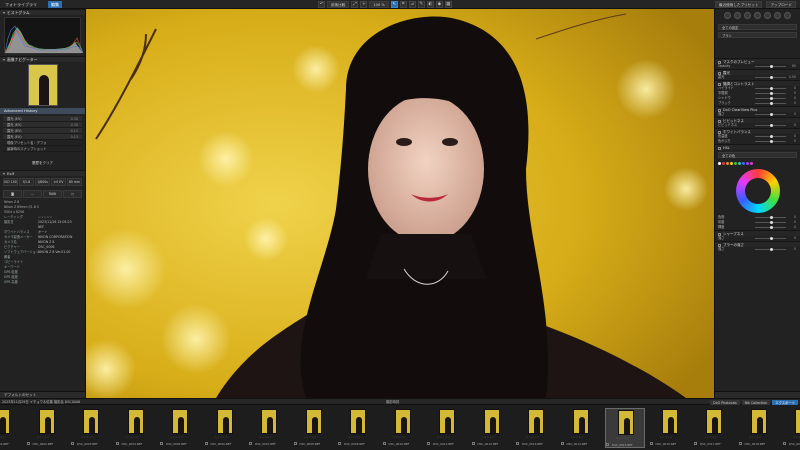  I want to click on undo-icon: ↶, so click(321, 4).